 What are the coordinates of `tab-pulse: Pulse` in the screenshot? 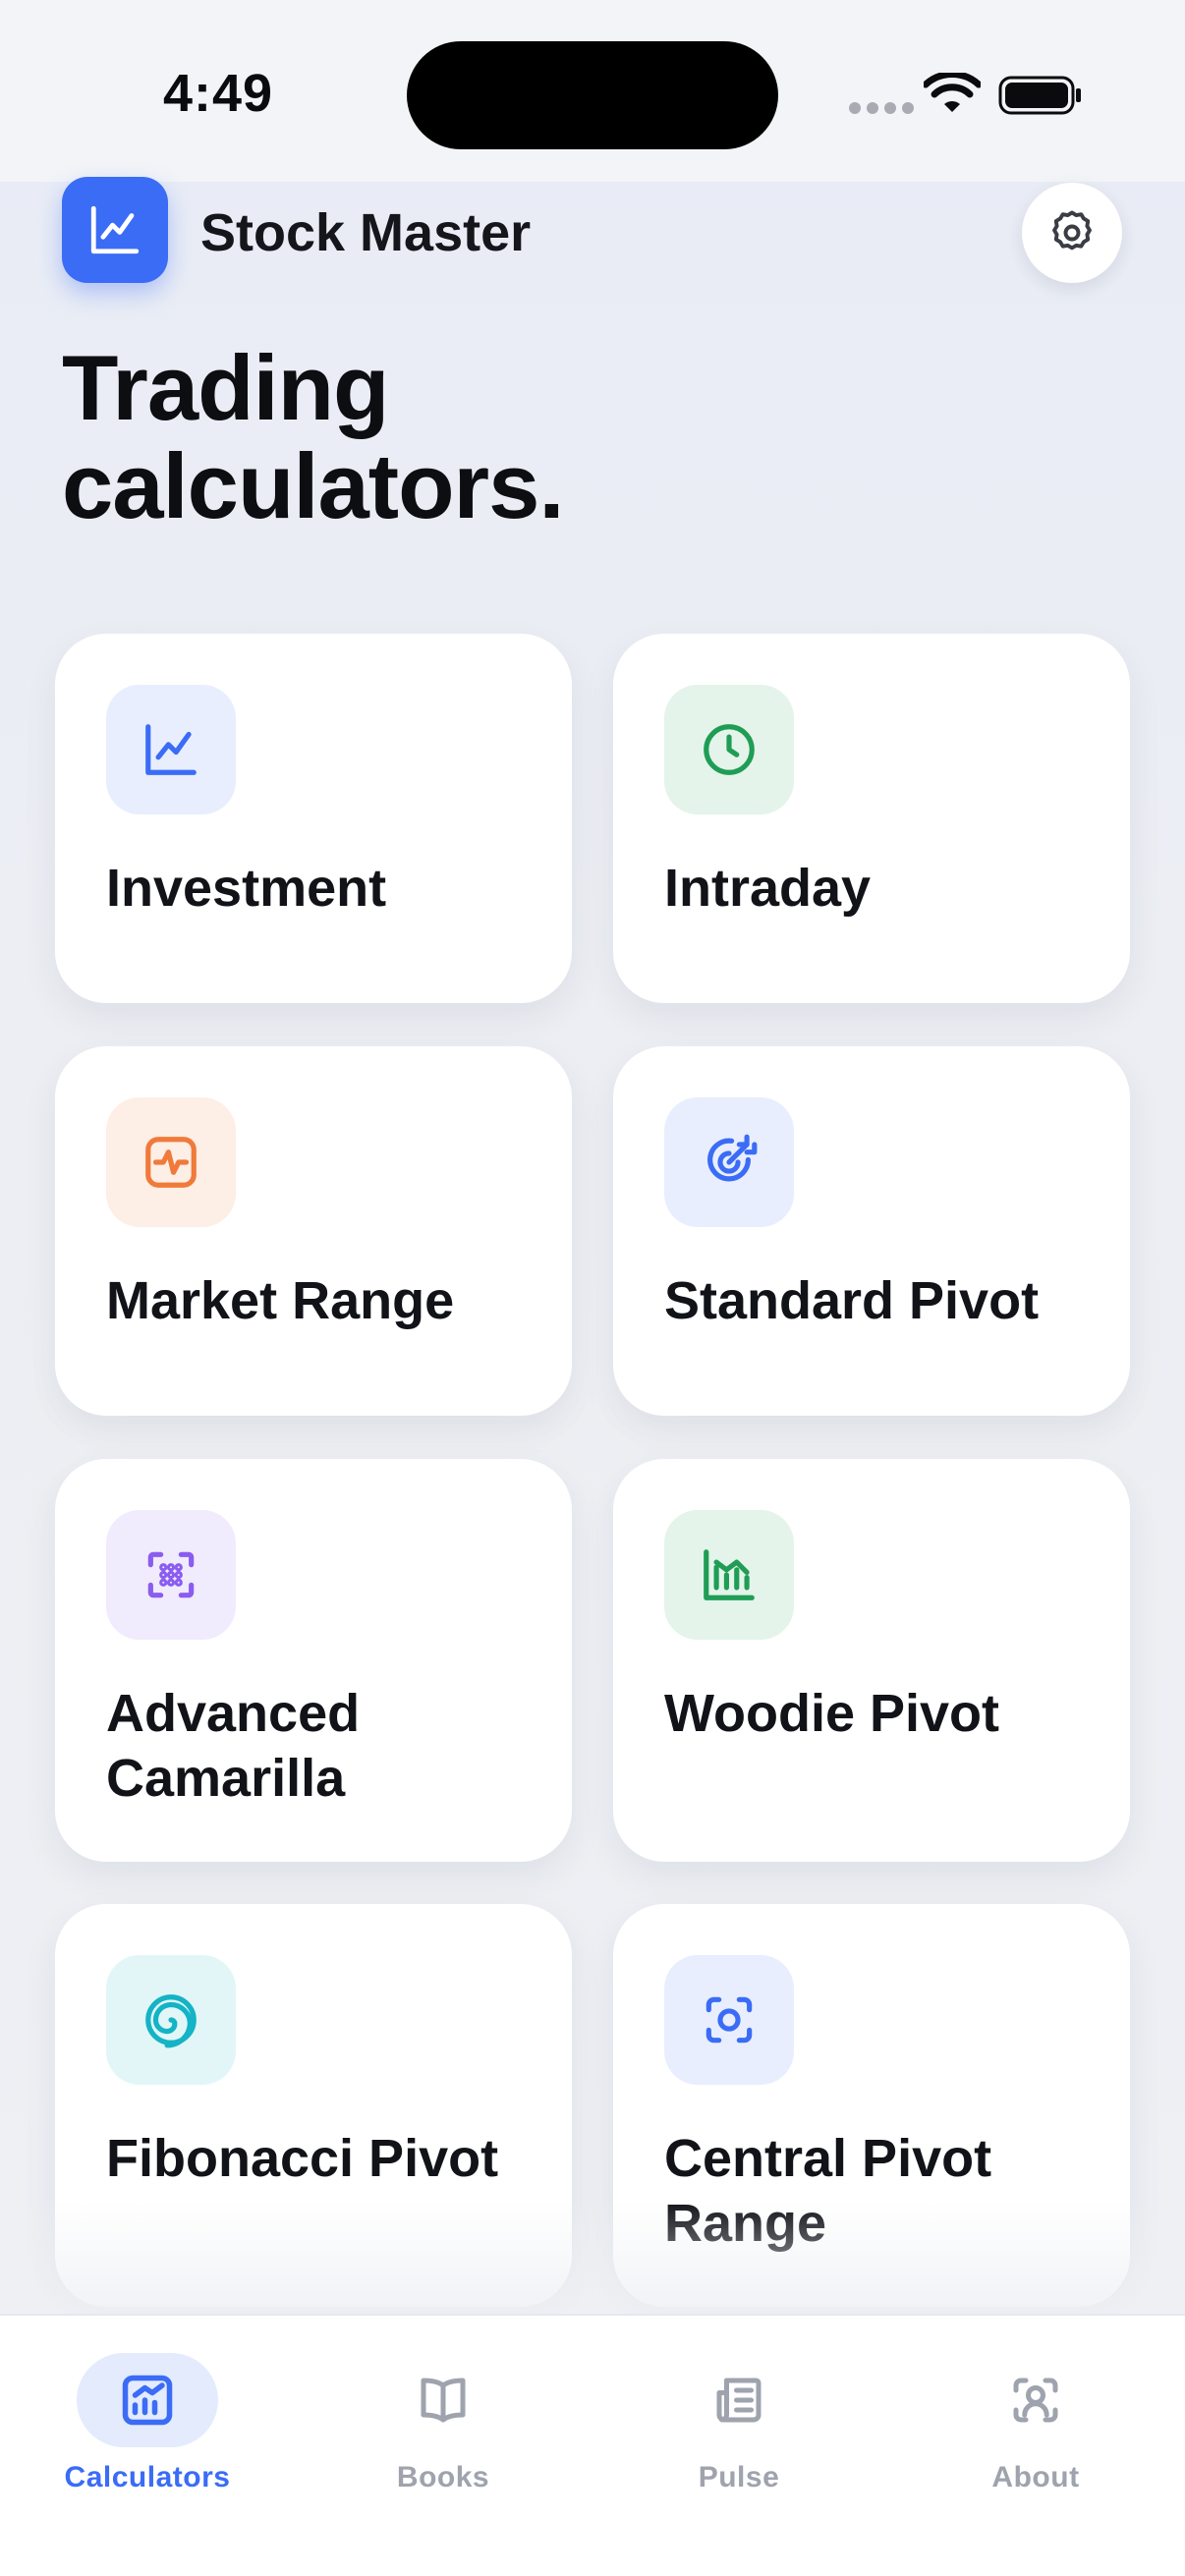 It's located at (739, 2431).